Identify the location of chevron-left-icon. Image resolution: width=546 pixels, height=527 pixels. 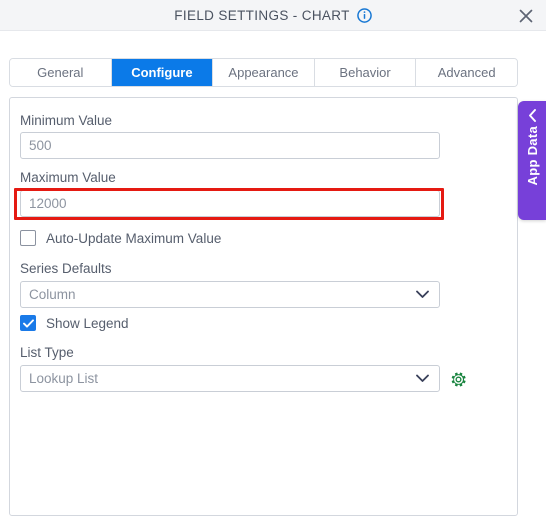
(532, 115).